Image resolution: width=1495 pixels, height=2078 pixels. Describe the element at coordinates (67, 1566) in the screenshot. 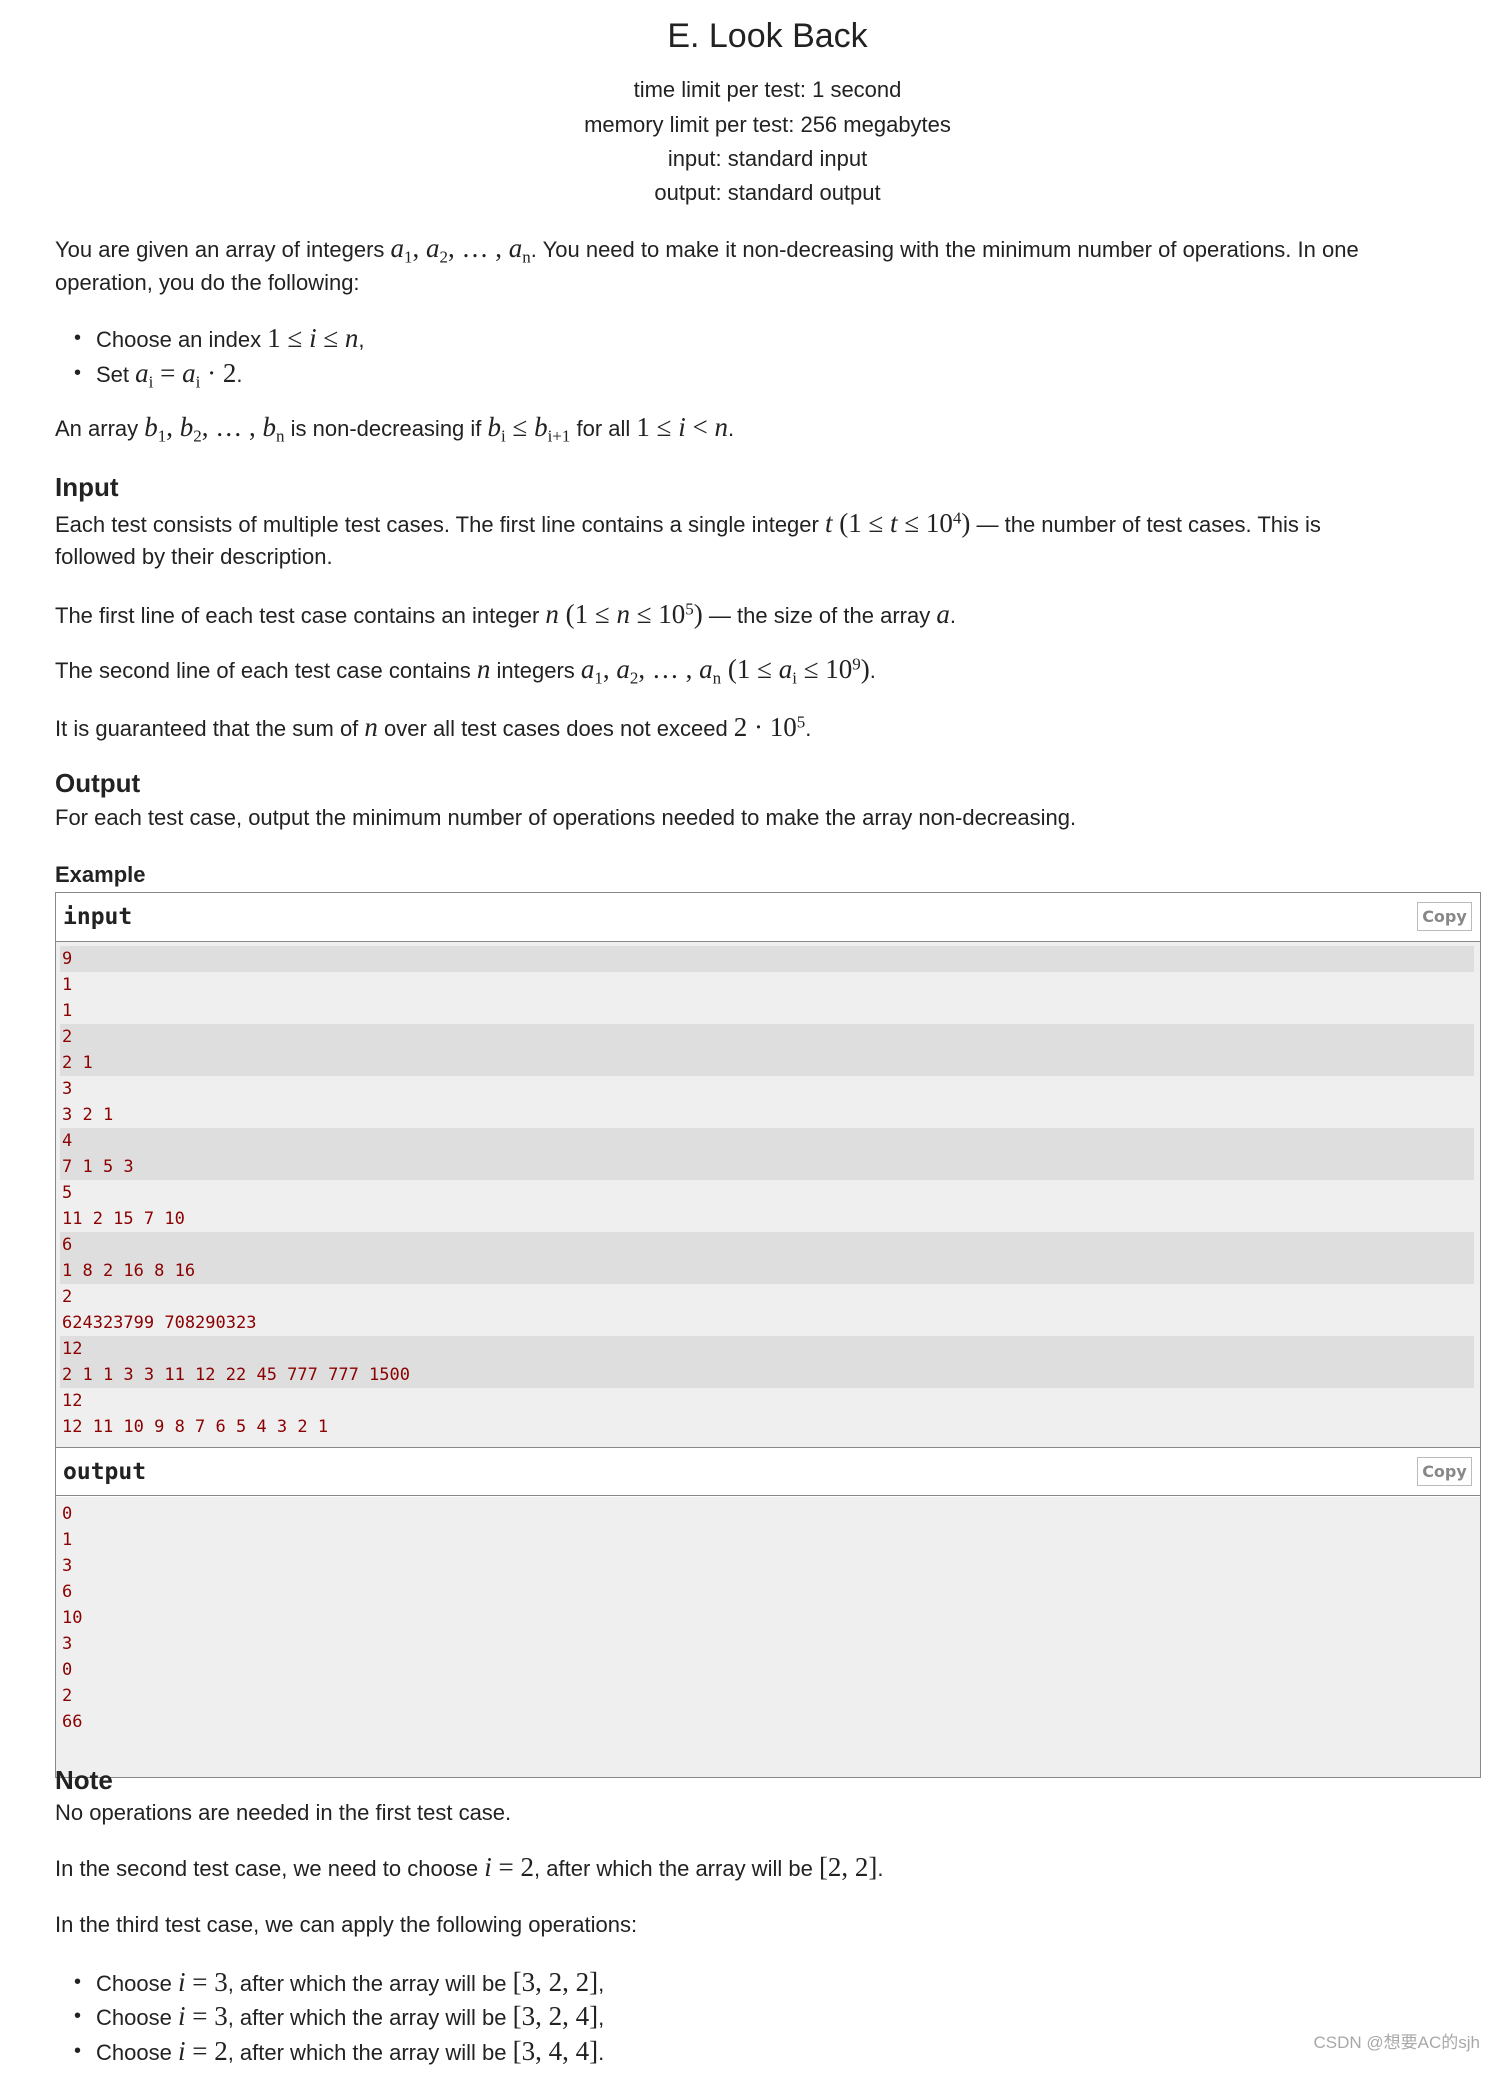

I see `sample-output-line: 3` at that location.